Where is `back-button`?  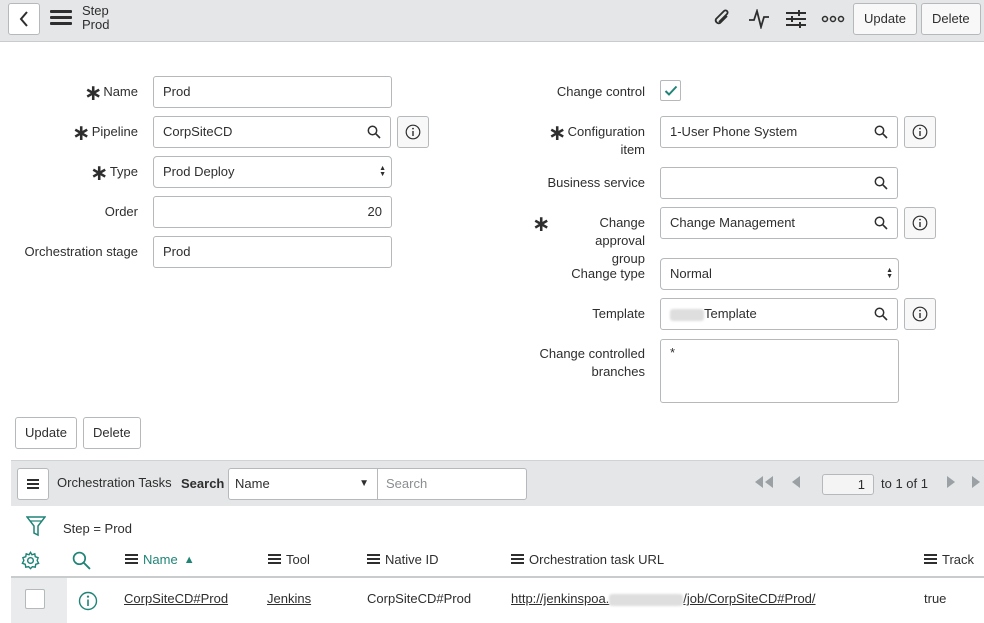 back-button is located at coordinates (24, 19).